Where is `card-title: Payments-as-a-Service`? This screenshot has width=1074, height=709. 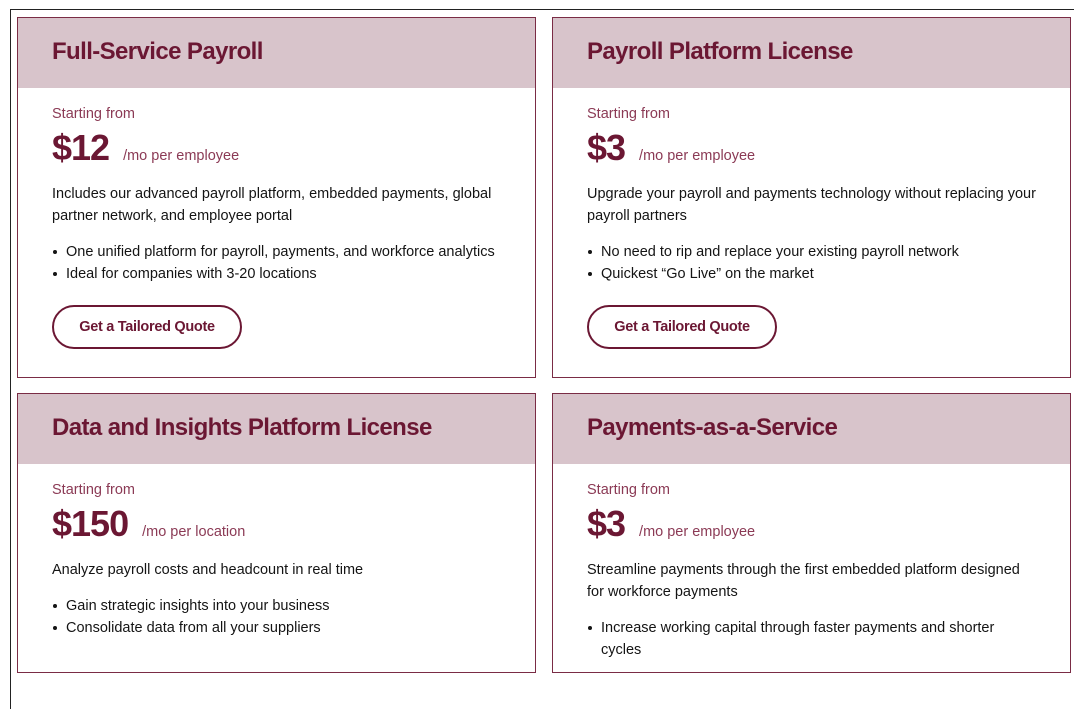 card-title: Payments-as-a-Service is located at coordinates (712, 427).